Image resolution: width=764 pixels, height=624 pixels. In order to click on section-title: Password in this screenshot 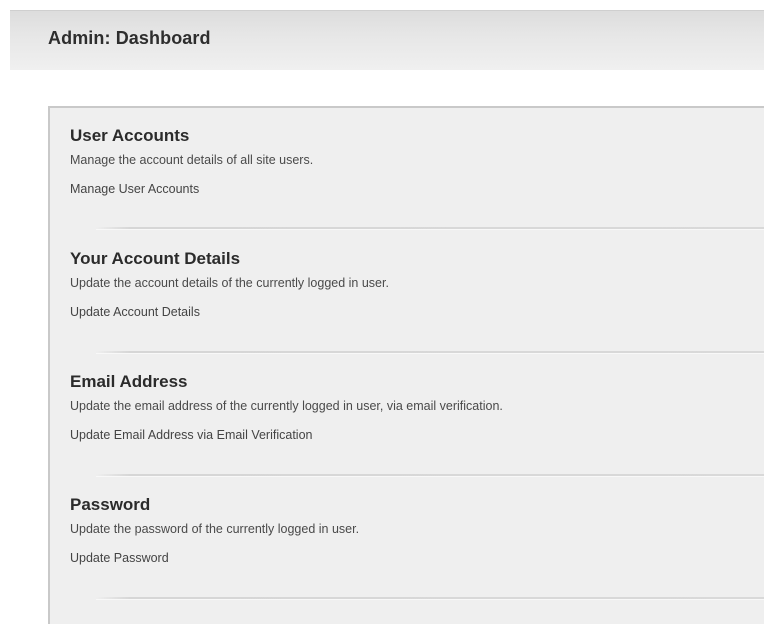, I will do `click(110, 504)`.